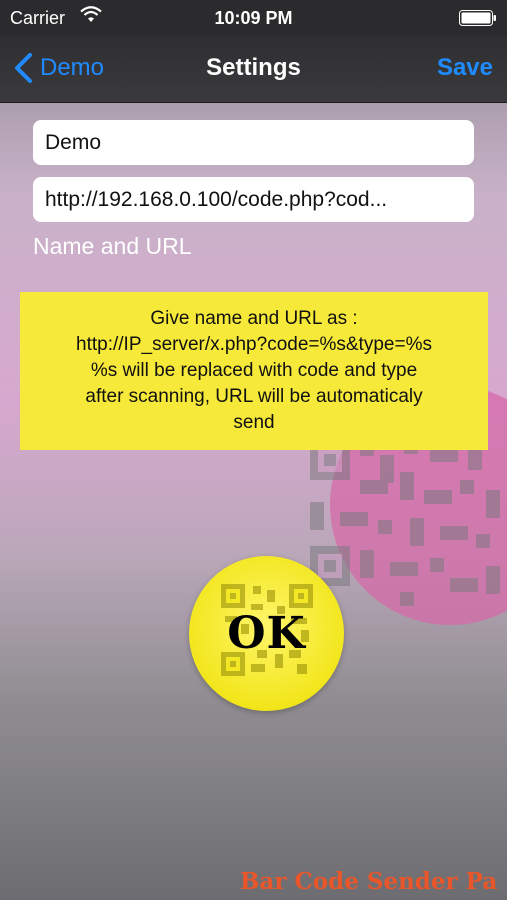  What do you see at coordinates (253, 142) in the screenshot?
I see `name-input: Demo` at bounding box center [253, 142].